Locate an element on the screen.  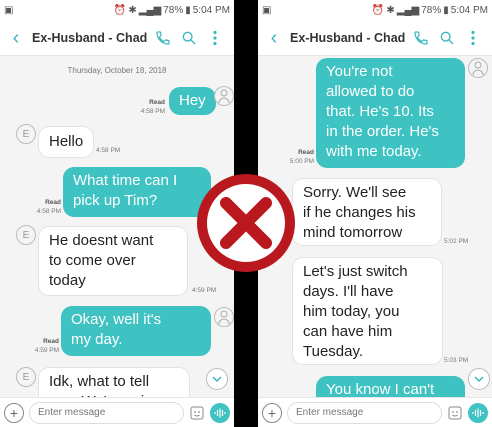
message-time: 5:00 PM is located at coordinates (301, 161).